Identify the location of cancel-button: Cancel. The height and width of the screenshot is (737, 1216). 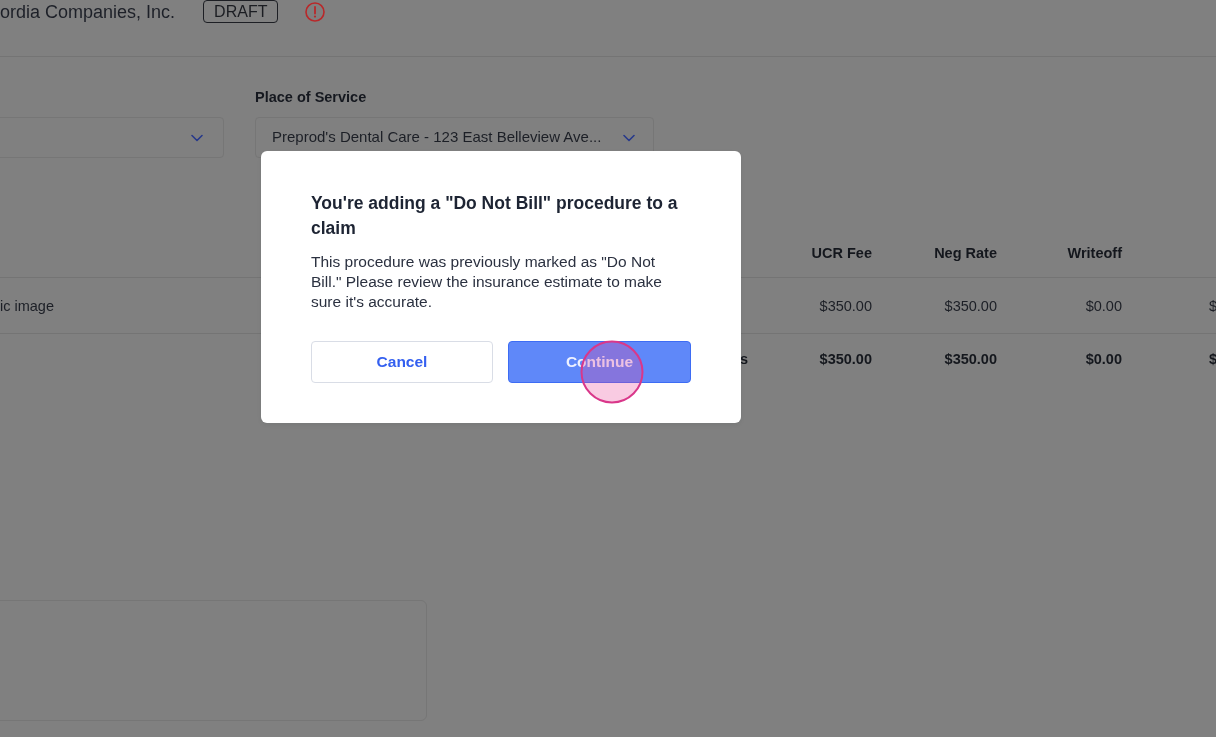
(402, 362).